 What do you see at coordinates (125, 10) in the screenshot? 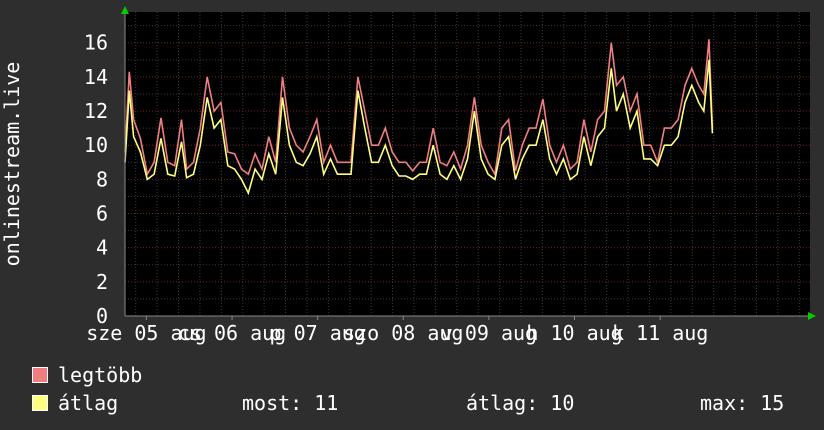
I see `y-axis-arrow` at bounding box center [125, 10].